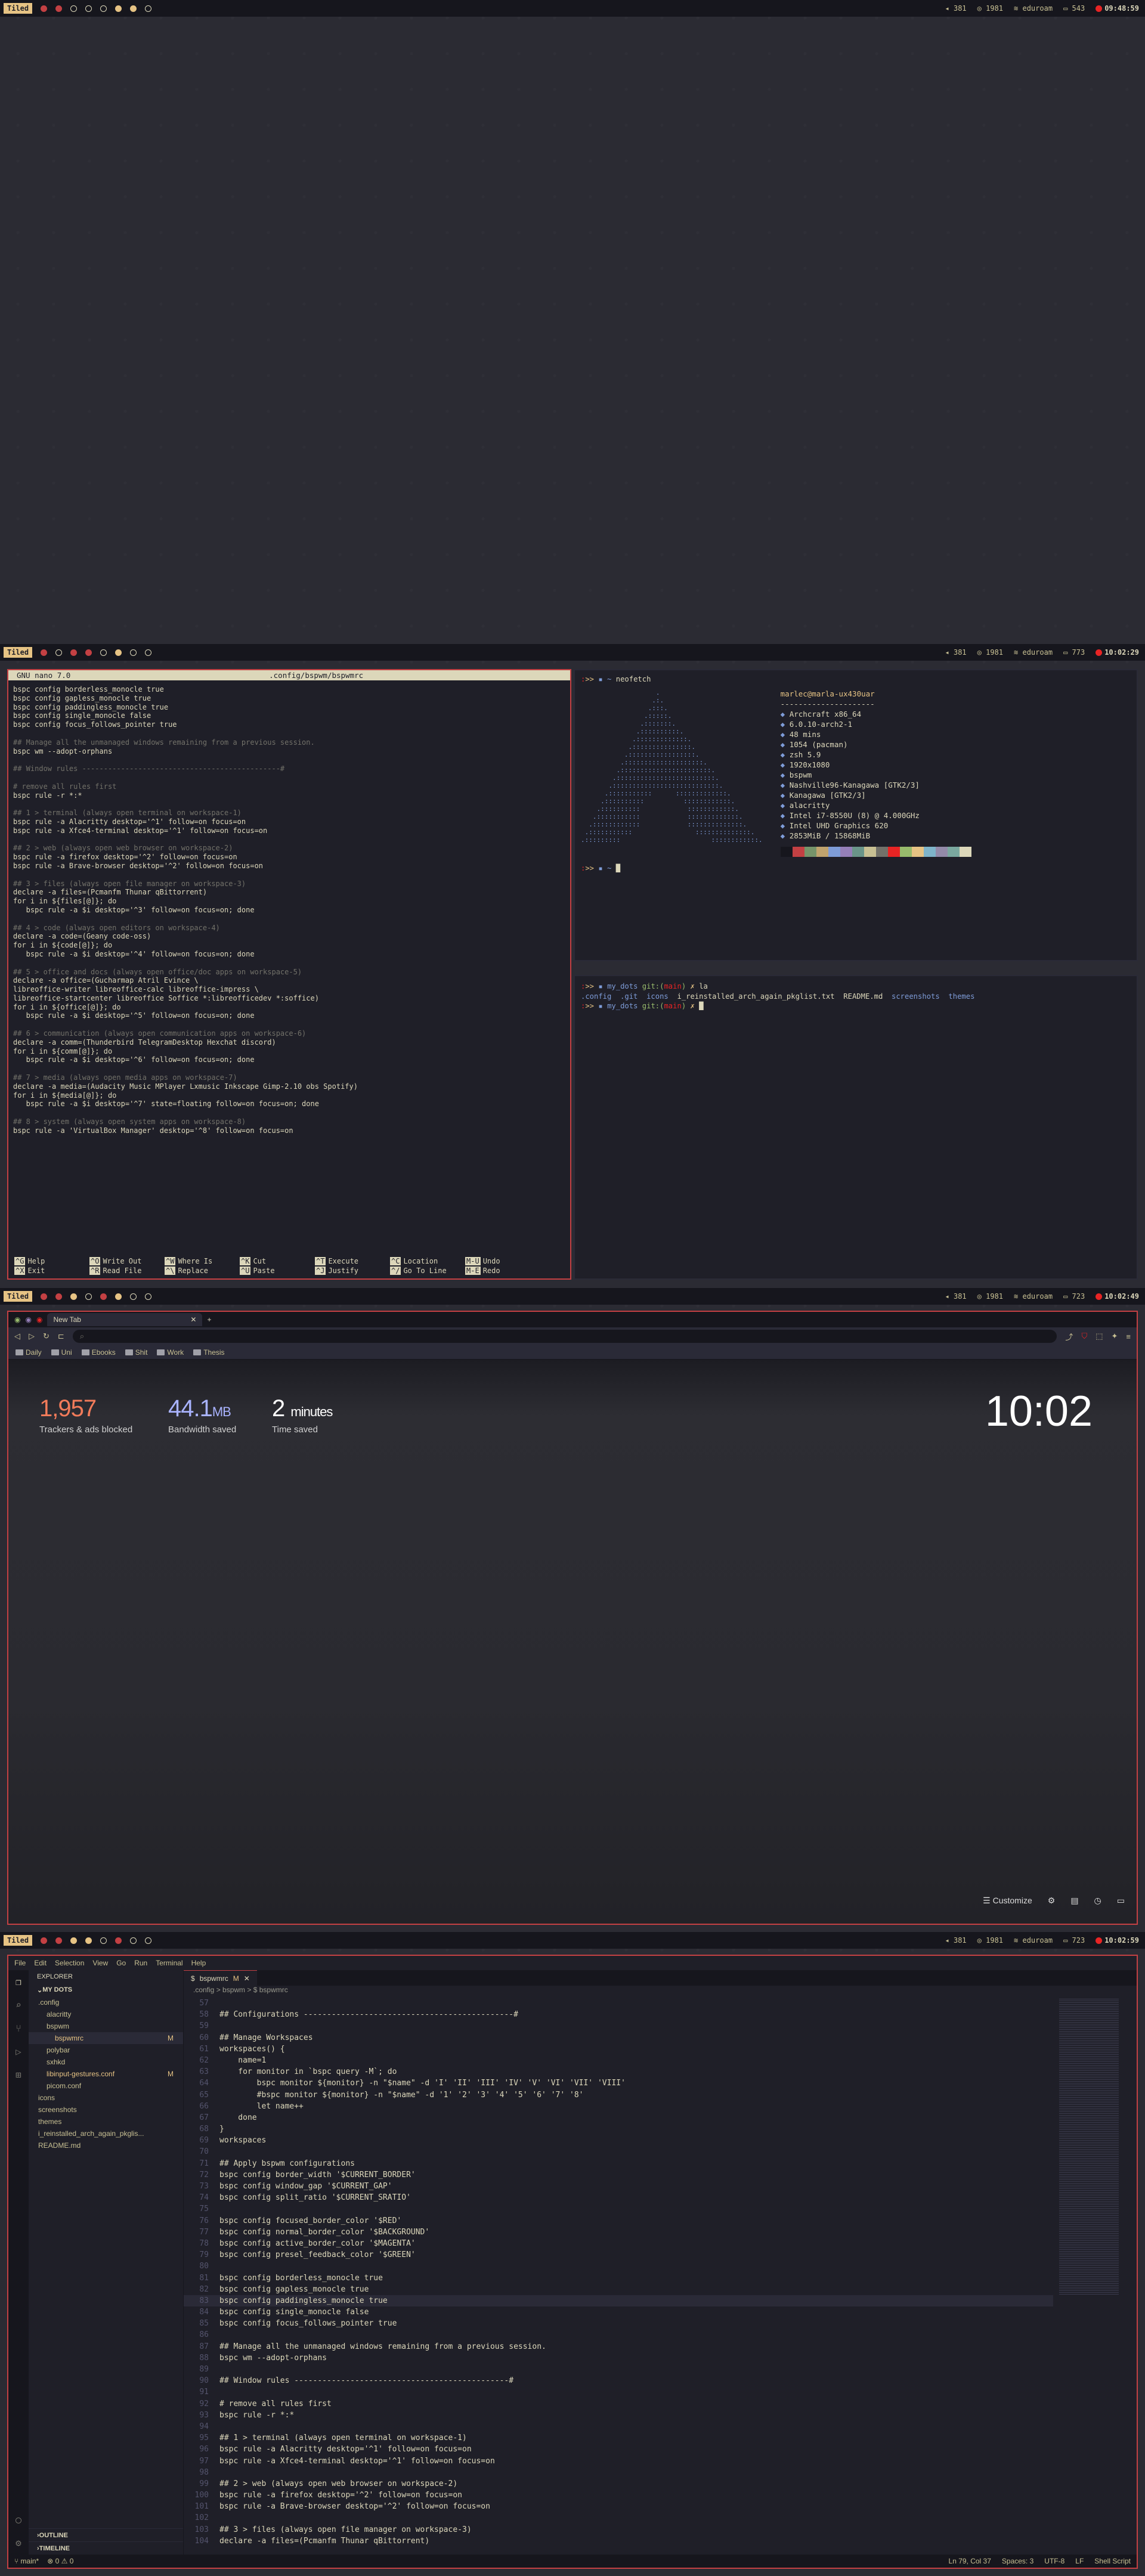 The image size is (1145, 2576). I want to click on status-item: LF, so click(1079, 2561).